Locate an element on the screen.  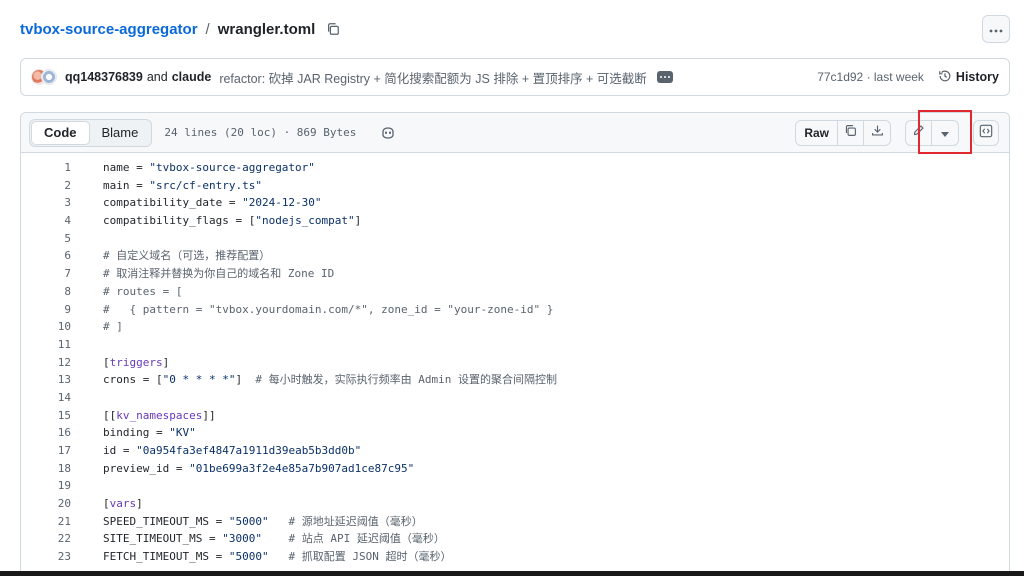
line-number: 16 is located at coordinates (46, 433).